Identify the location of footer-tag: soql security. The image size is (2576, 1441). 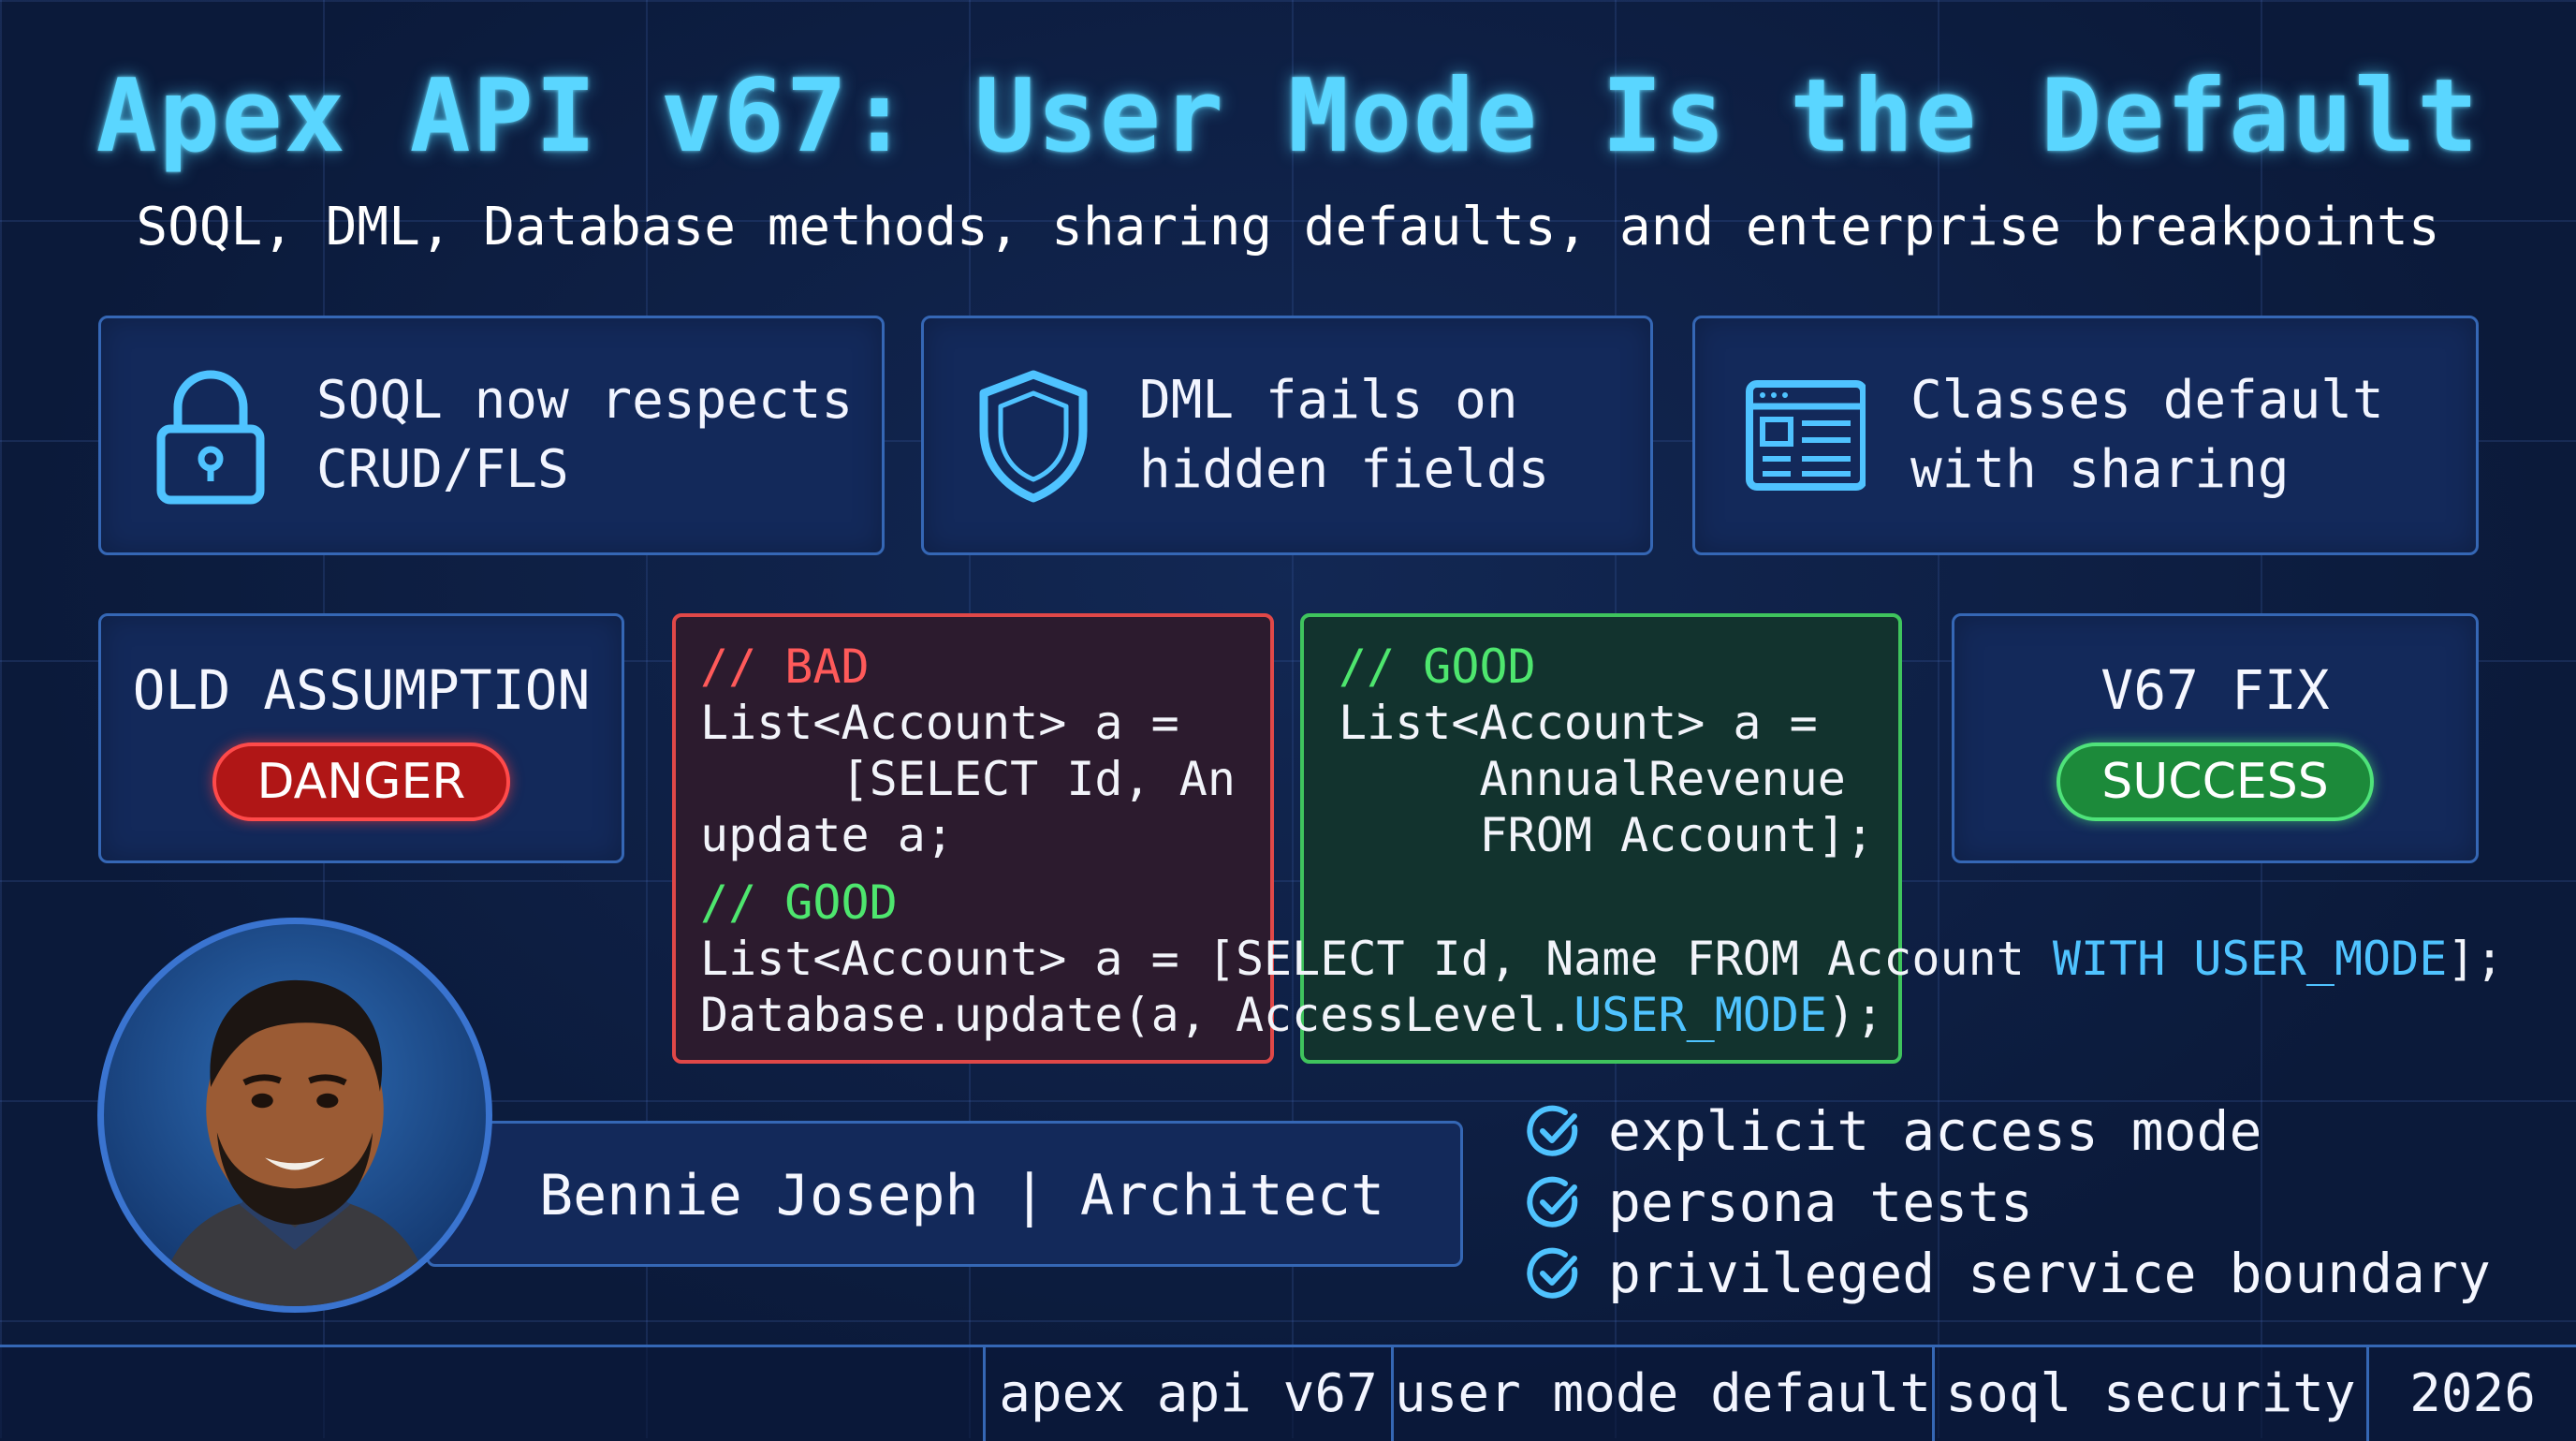
(2149, 1394).